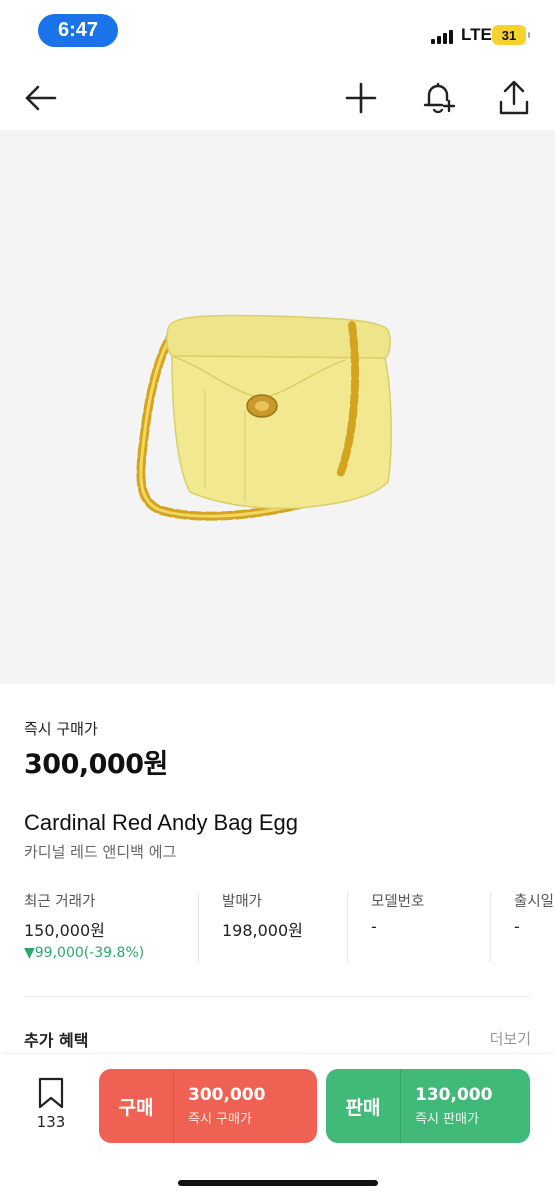 The width and height of the screenshot is (555, 1200). I want to click on bottom-action-bar: 133 구매 300,000 즉시 구매가 판매 130,000 즉시 판매가, so click(277, 1127).